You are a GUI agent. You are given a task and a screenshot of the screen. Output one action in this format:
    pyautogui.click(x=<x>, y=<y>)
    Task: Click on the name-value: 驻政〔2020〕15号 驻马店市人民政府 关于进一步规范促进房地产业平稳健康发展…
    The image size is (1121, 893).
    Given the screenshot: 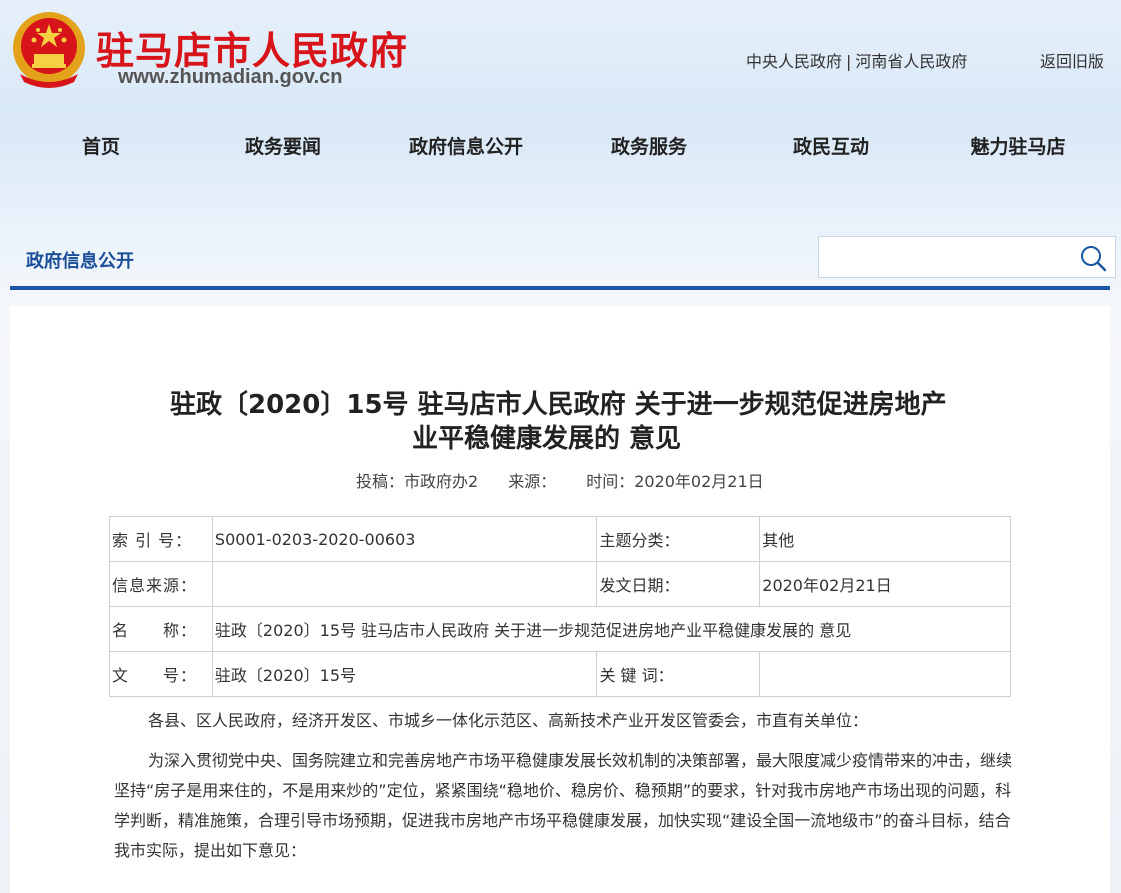 What is the action you would take?
    pyautogui.click(x=611, y=629)
    